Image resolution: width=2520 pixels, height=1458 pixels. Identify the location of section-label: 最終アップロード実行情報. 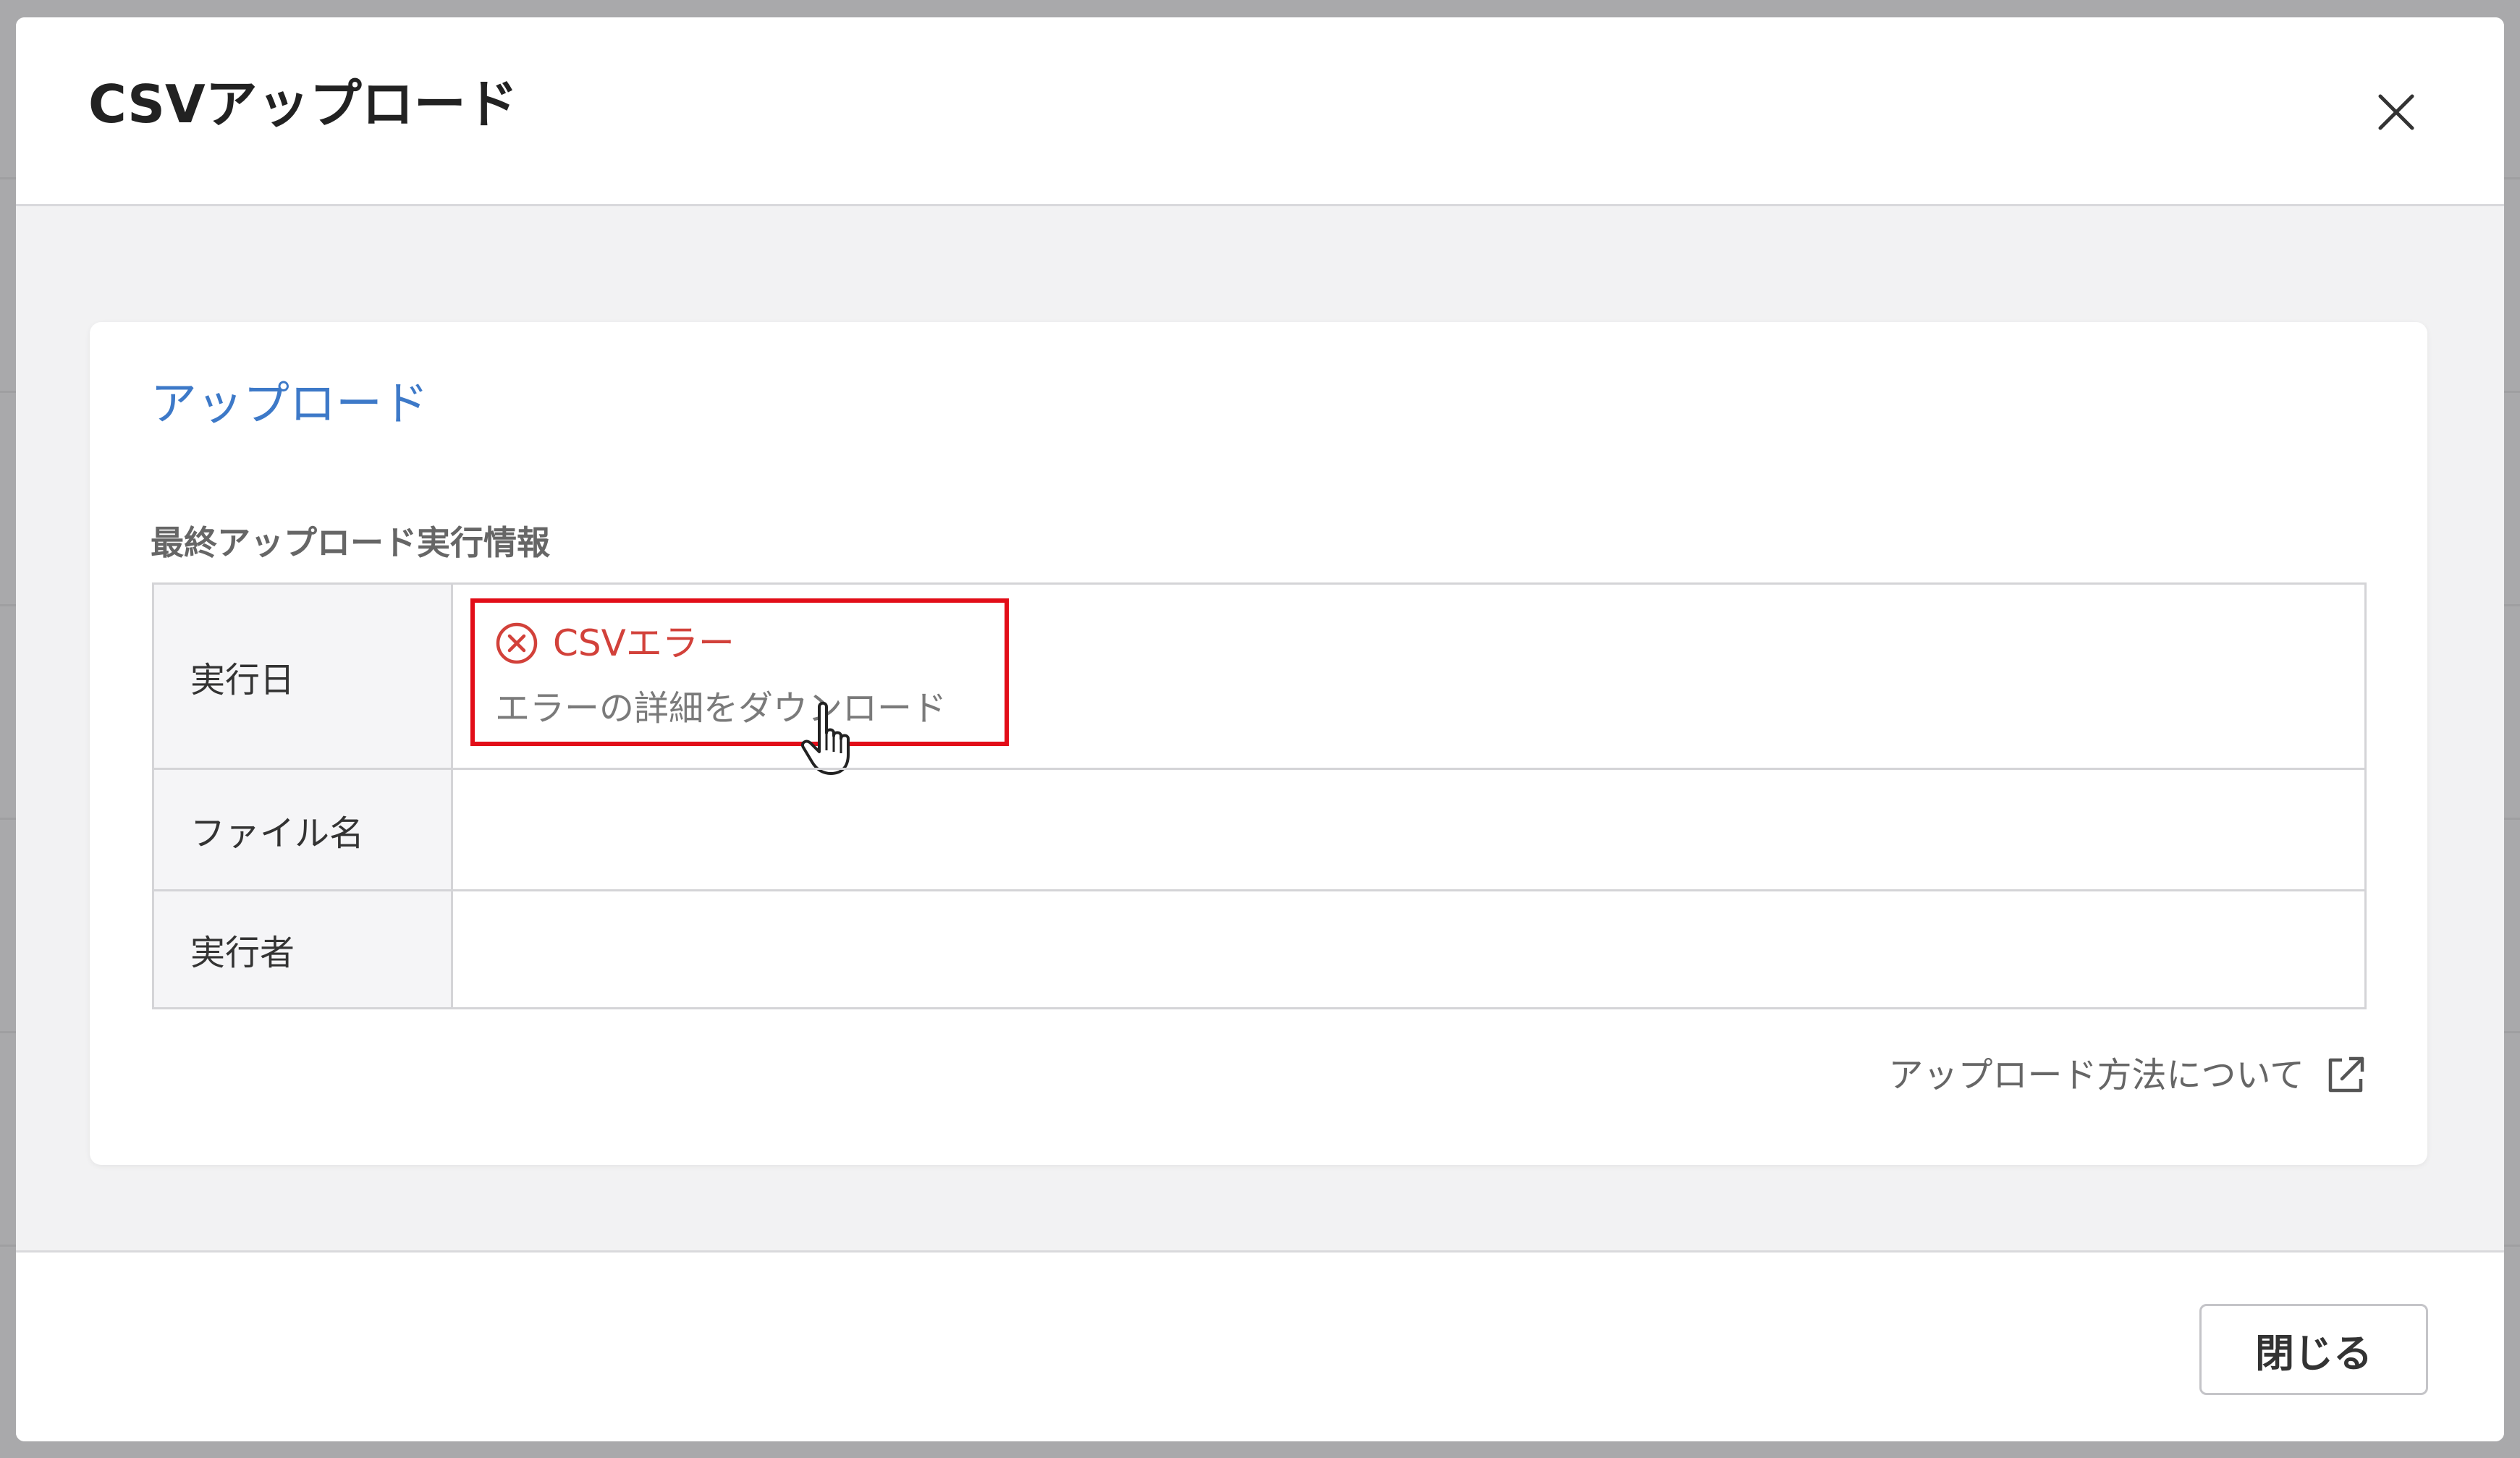
(350, 542).